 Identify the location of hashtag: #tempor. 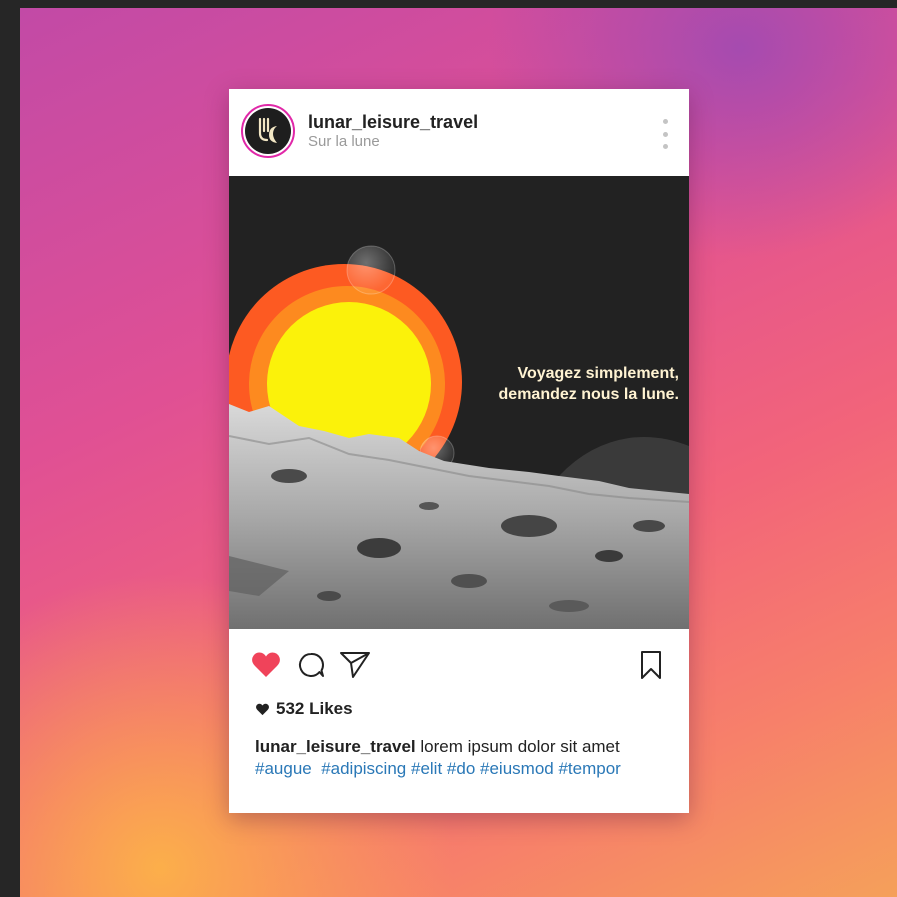
(589, 768).